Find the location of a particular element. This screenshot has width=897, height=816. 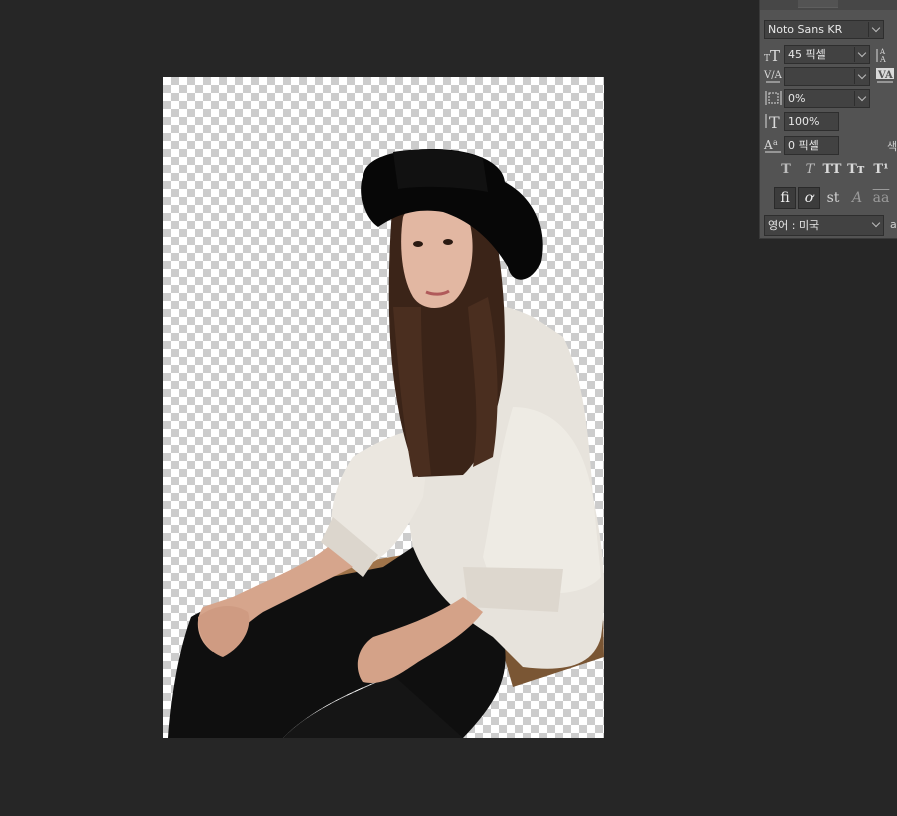

all-caps-button: TT is located at coordinates (832, 170).